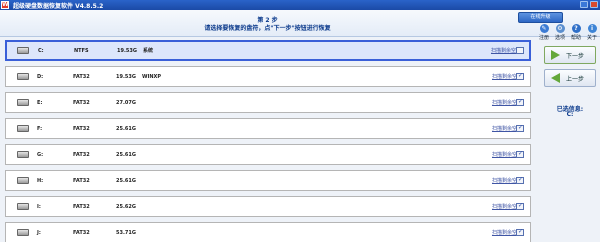 The width and height of the screenshot is (600, 242). Describe the element at coordinates (584, 4) in the screenshot. I see `minimize-button` at that location.